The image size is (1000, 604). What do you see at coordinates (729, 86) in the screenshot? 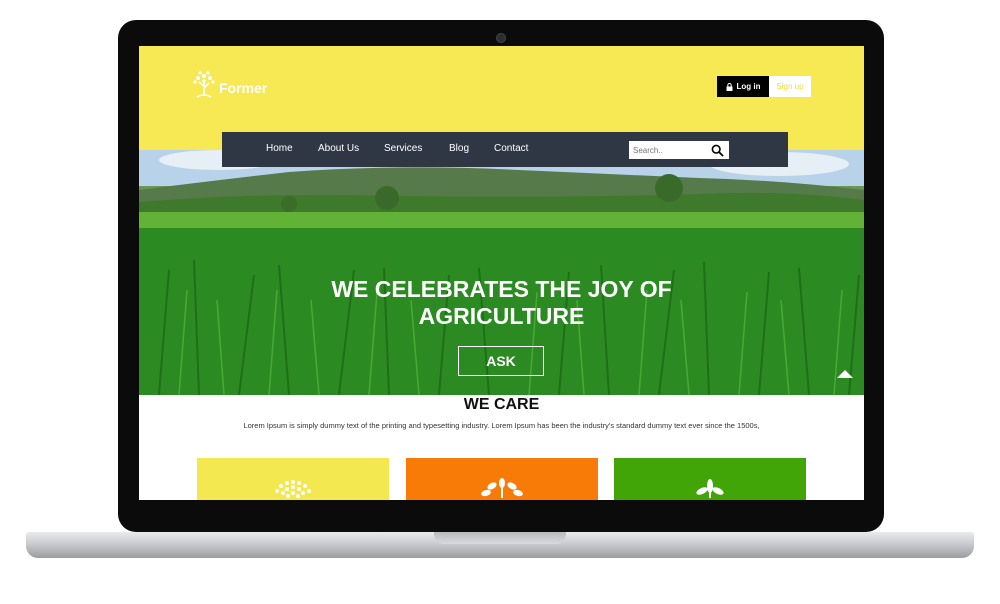
I see `lock-icon` at bounding box center [729, 86].